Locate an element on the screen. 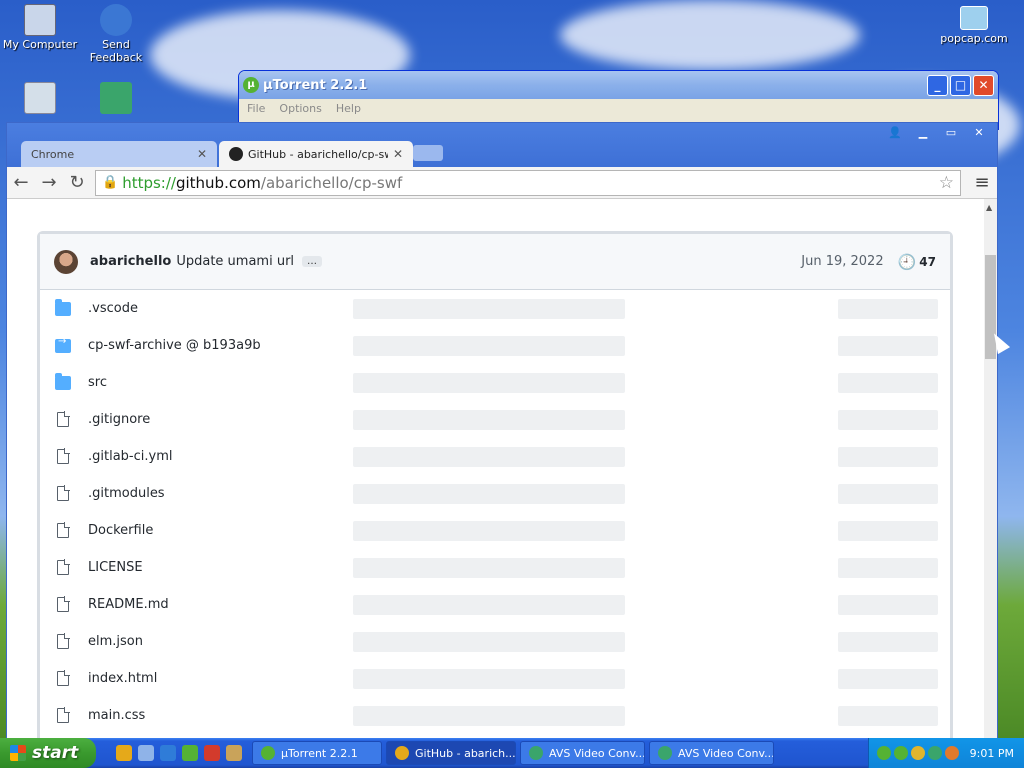  file-row: src is located at coordinates (495, 382).